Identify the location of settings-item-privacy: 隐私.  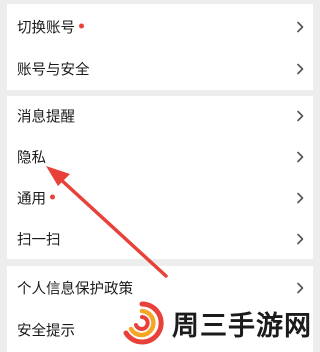
(160, 157).